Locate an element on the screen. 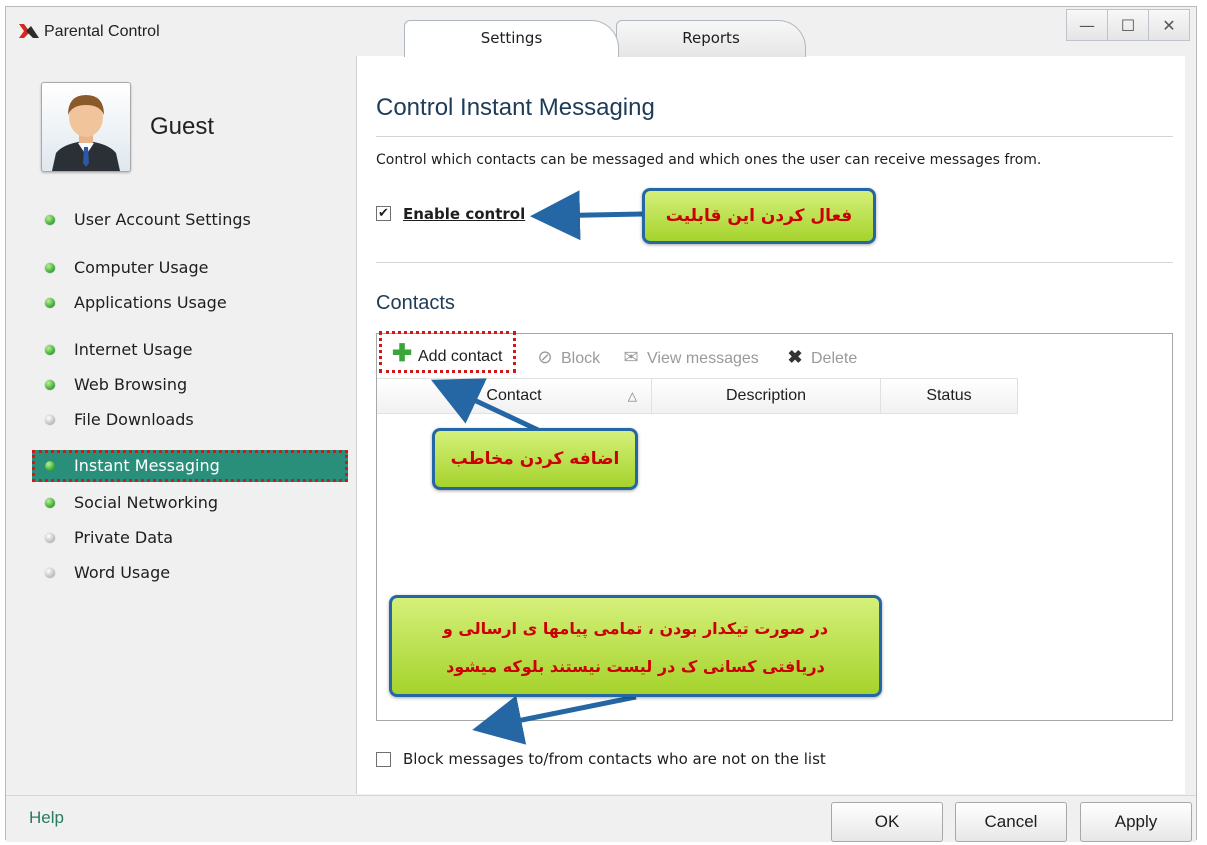 The height and width of the screenshot is (845, 1207). help-link: Help is located at coordinates (46, 818).